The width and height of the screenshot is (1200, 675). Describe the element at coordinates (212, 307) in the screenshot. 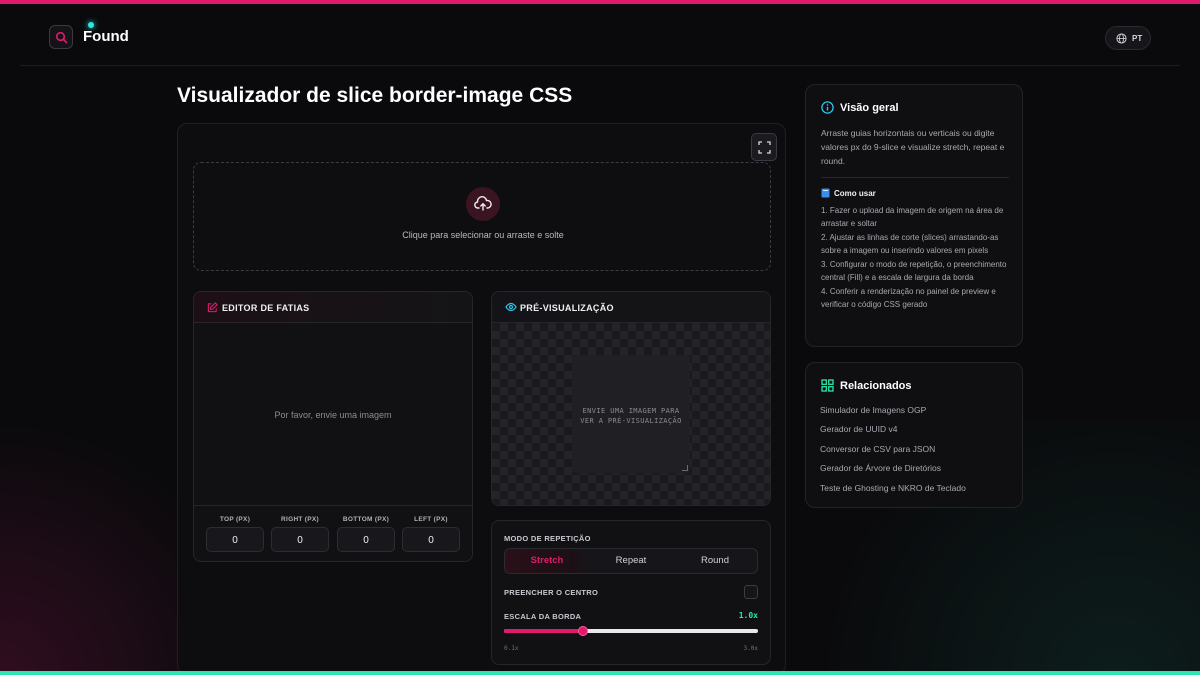

I see `edit-icon` at that location.